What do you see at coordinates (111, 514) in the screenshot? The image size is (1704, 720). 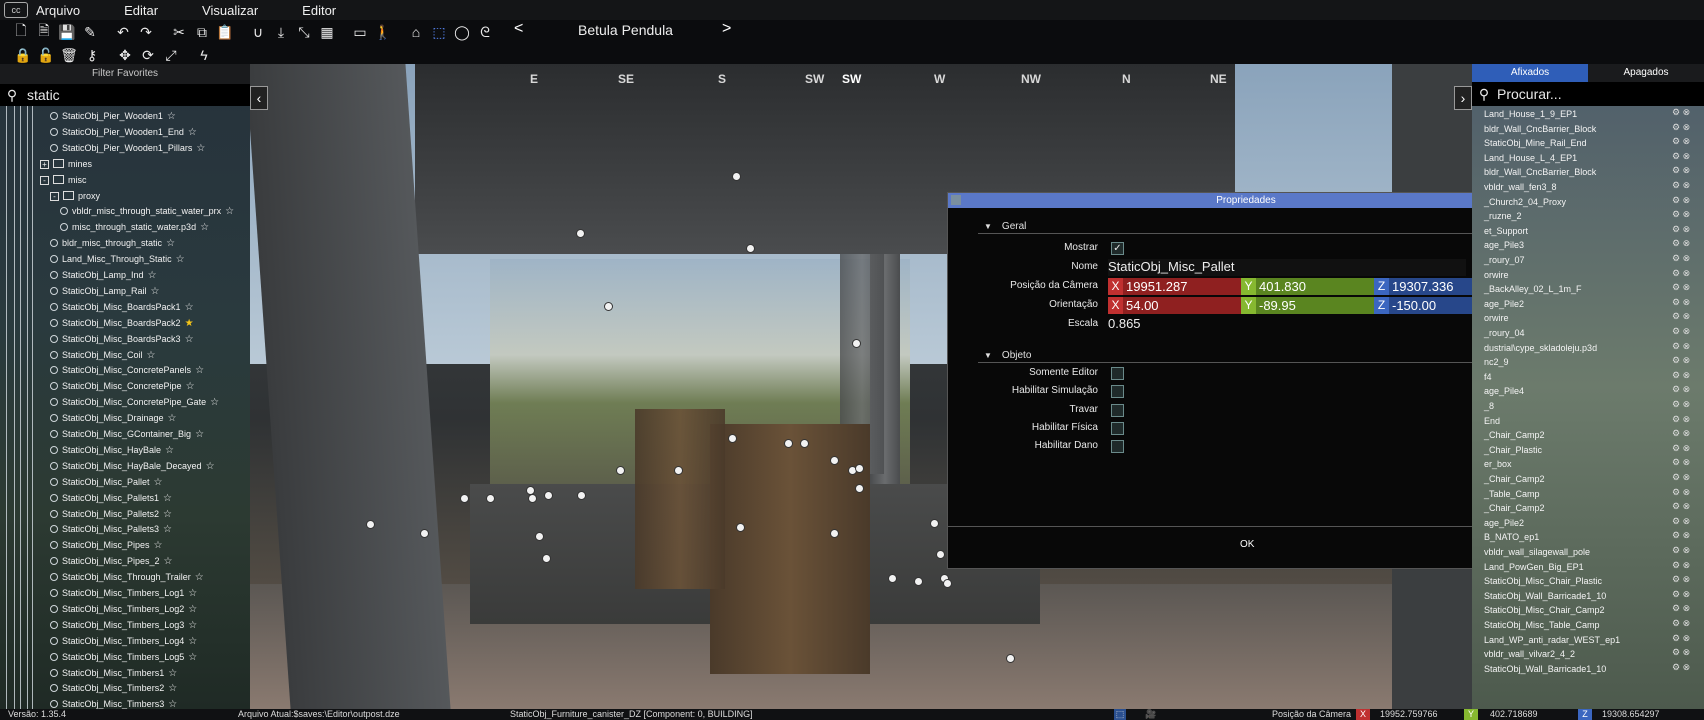 I see `tree-item: StaticObj_Misc_Pallets2 ☆` at bounding box center [111, 514].